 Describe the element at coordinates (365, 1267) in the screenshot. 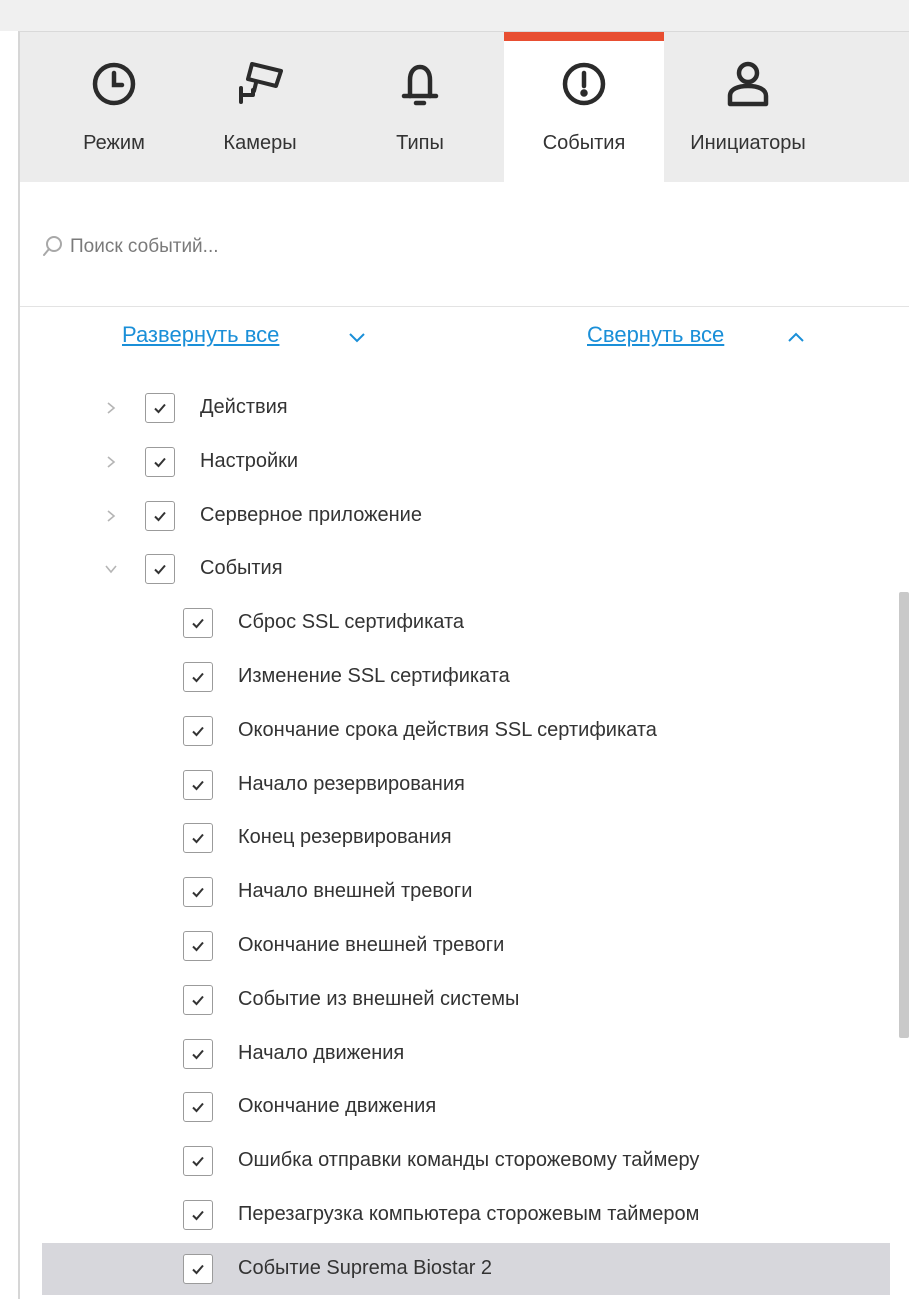

I see `tree-event-label: Событие Suprema Biostar 2` at that location.